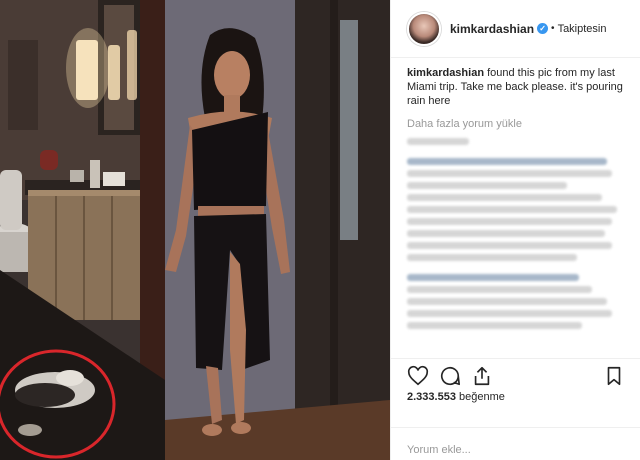  What do you see at coordinates (518, 124) in the screenshot?
I see `load-more-comments-link: Daha fazla yorum yükle` at bounding box center [518, 124].